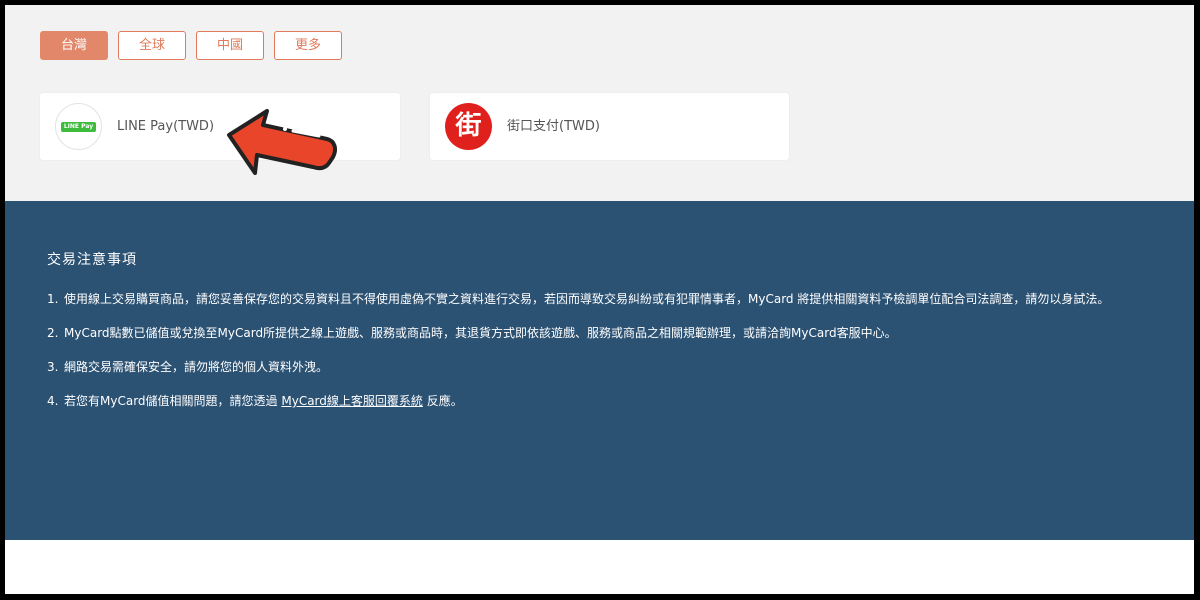 The height and width of the screenshot is (600, 1200). What do you see at coordinates (92, 260) in the screenshot?
I see `notice-title: 交易注意事項` at bounding box center [92, 260].